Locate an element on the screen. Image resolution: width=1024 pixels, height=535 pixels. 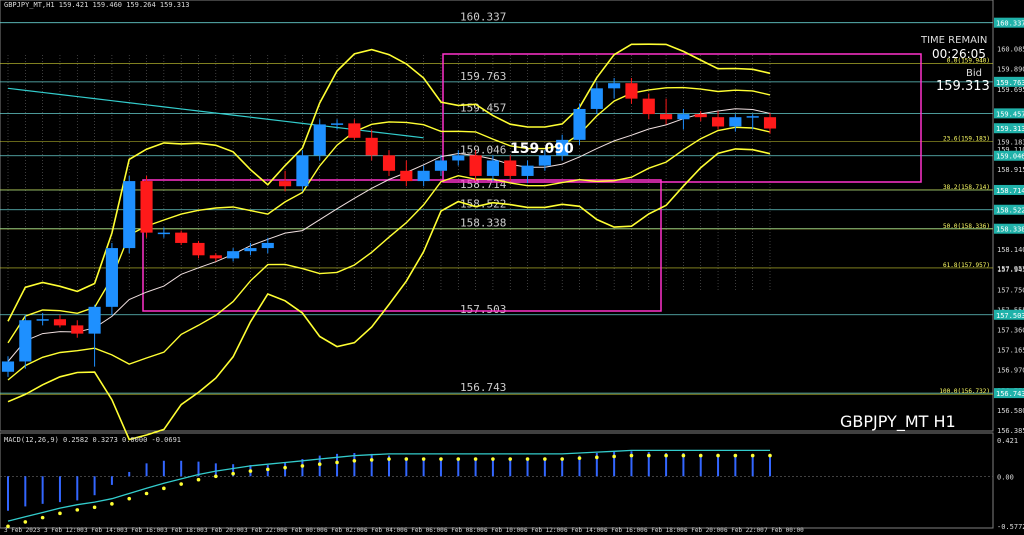
time-axis-label: 6 Feb 18:00 is located at coordinates (664, 530).